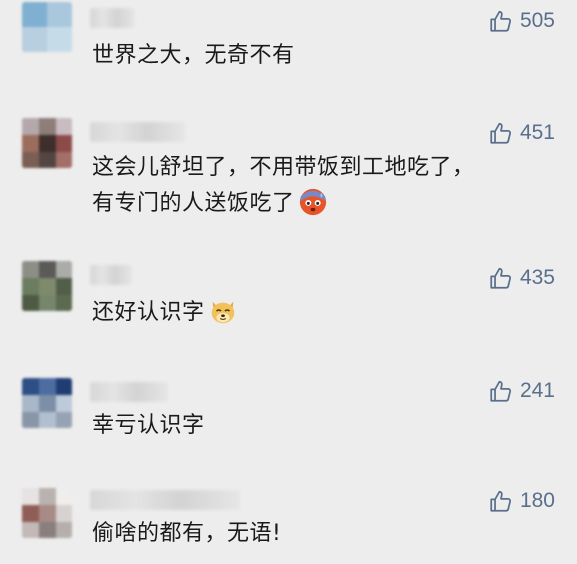 The width and height of the screenshot is (577, 564). I want to click on comment-item: 180 偷啥的都有，无语!, so click(288, 522).